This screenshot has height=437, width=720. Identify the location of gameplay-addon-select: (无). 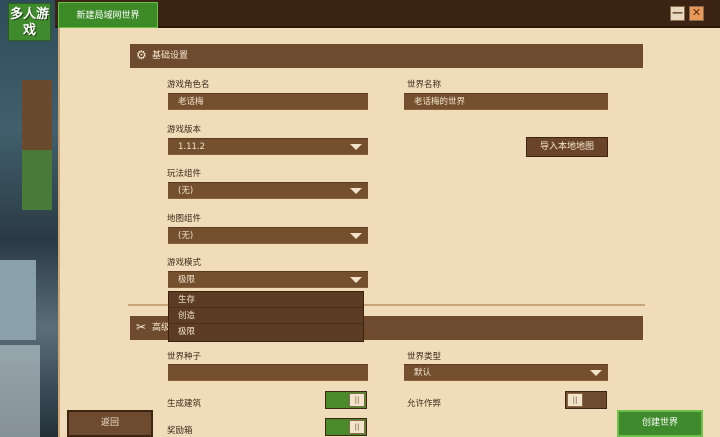
(268, 190).